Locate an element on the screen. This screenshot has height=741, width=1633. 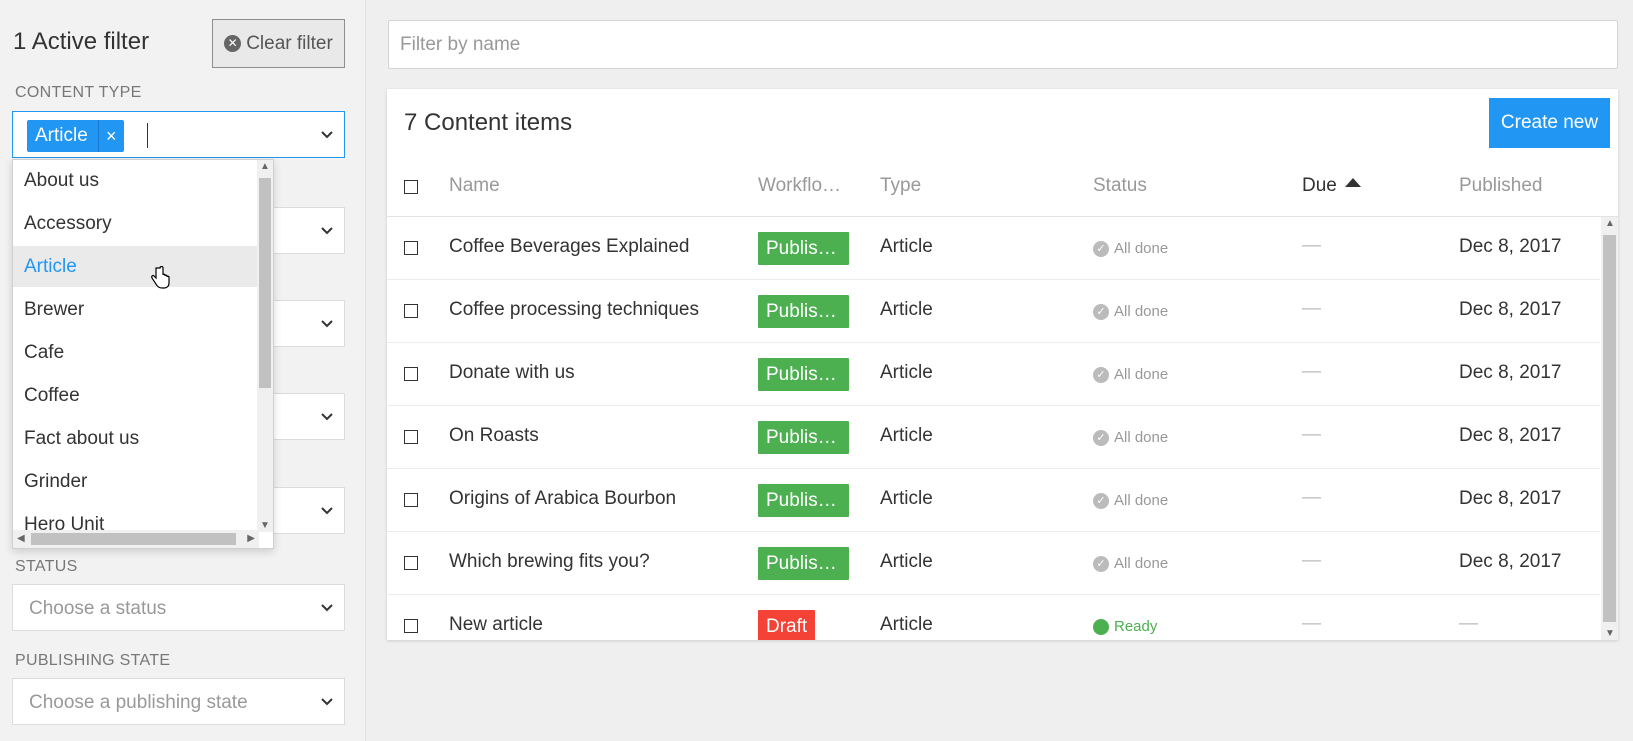
active-filter-title: 1 Active filter is located at coordinates (81, 41).